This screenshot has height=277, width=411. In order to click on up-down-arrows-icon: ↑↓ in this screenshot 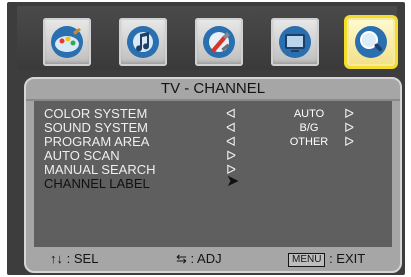, I will do `click(56, 258)`.